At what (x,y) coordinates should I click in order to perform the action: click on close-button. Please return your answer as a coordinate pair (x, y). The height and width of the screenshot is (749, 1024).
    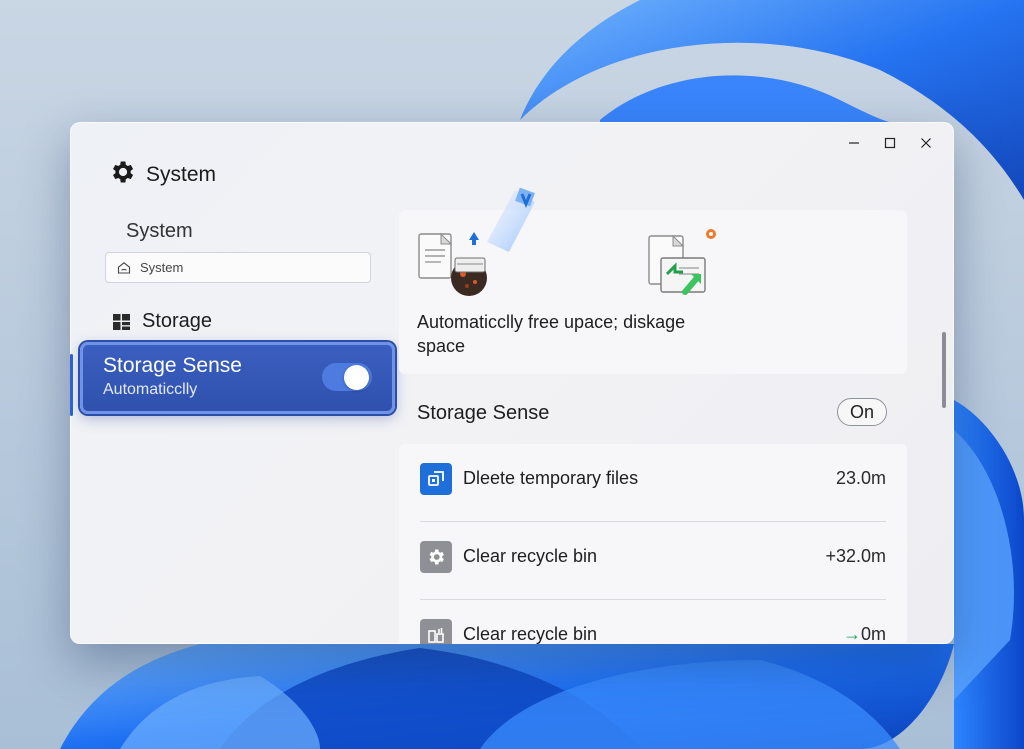
    Looking at the image, I should click on (926, 143).